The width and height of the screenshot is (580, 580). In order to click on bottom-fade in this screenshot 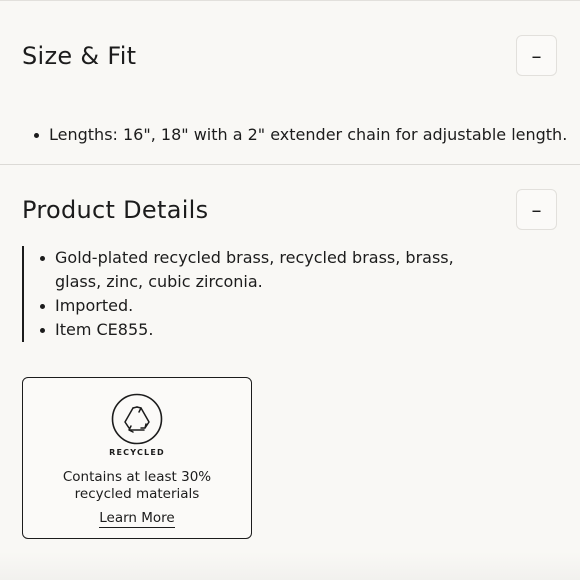, I will do `click(290, 566)`.